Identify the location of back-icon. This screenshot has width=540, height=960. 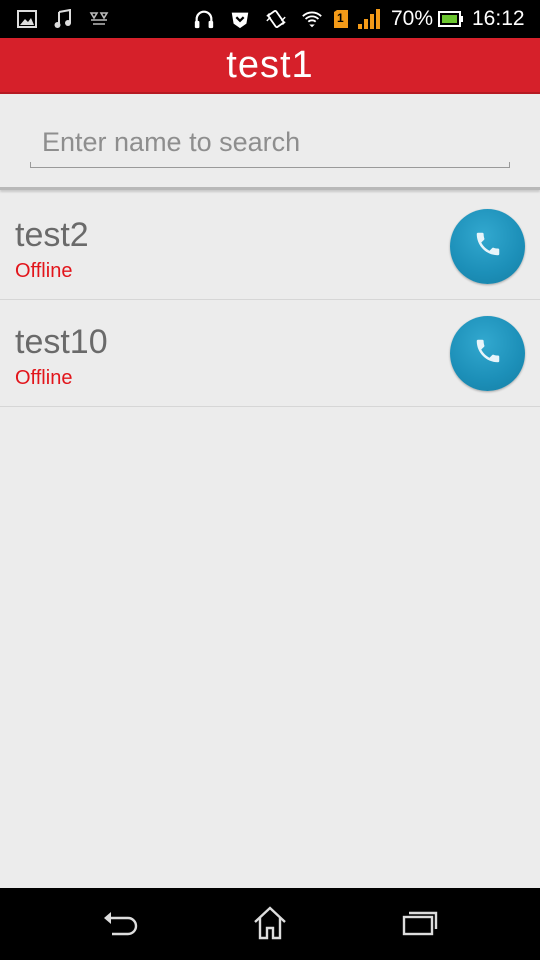
(120, 925).